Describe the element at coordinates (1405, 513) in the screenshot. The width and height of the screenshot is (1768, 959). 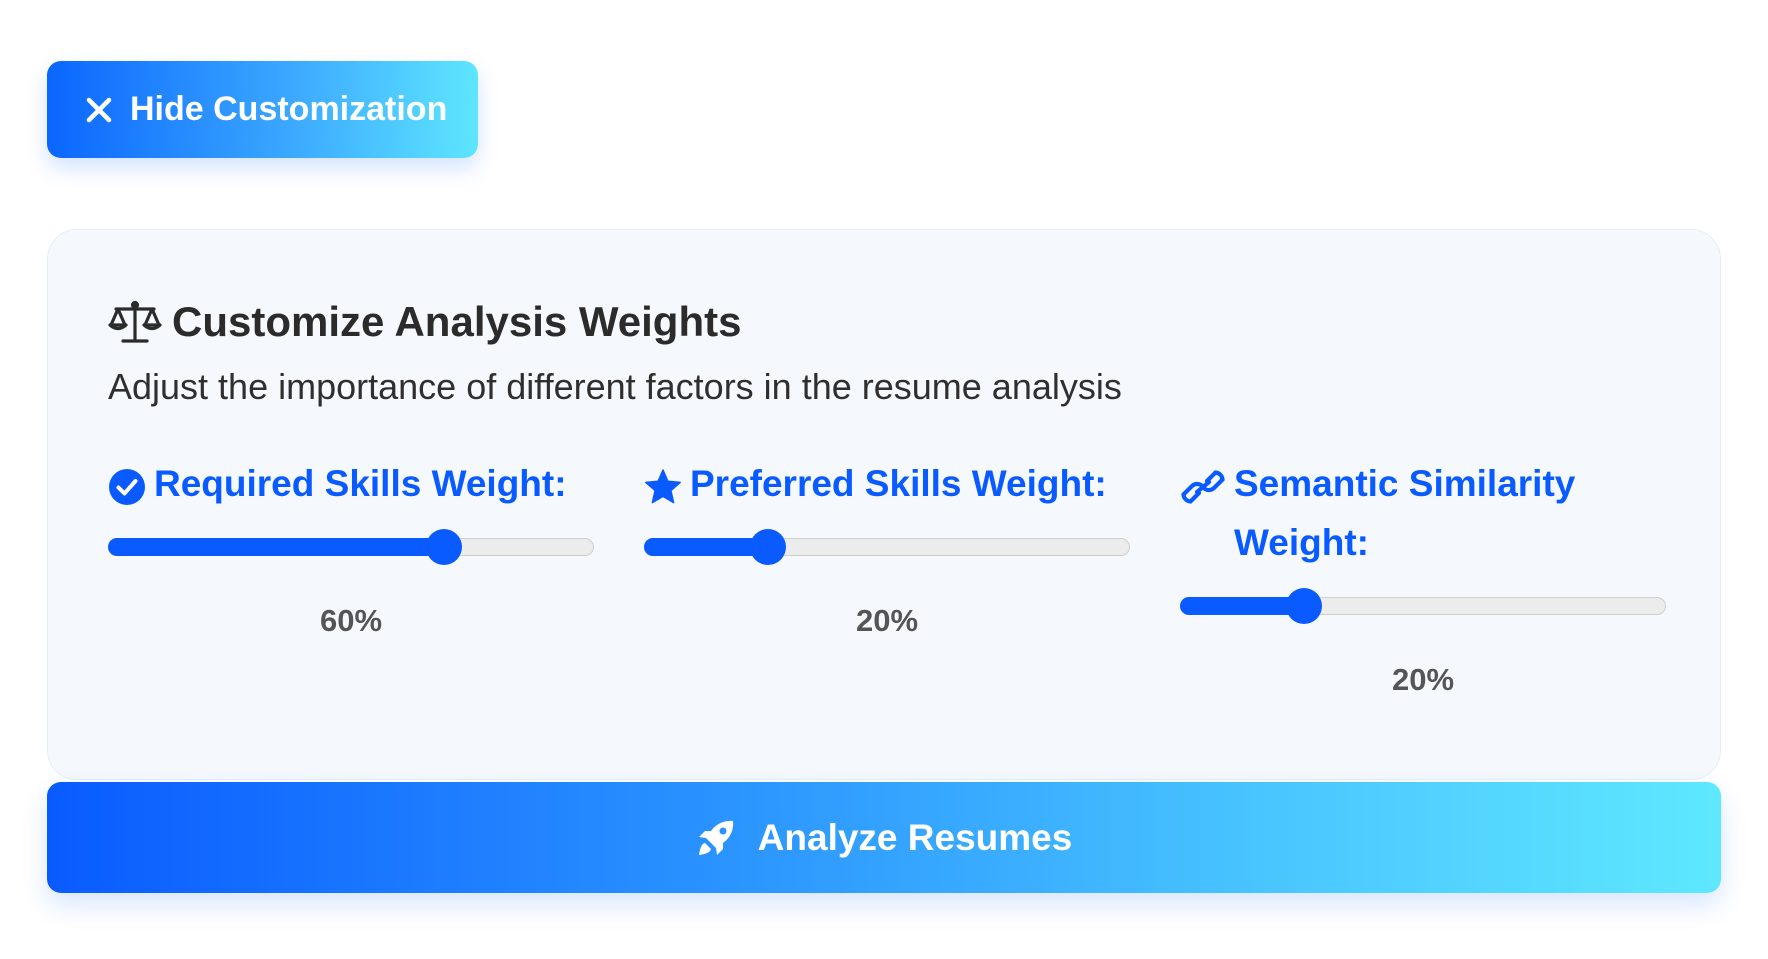
I see `semantic-similarity-label-text: Semantic Similarity Weight:` at that location.